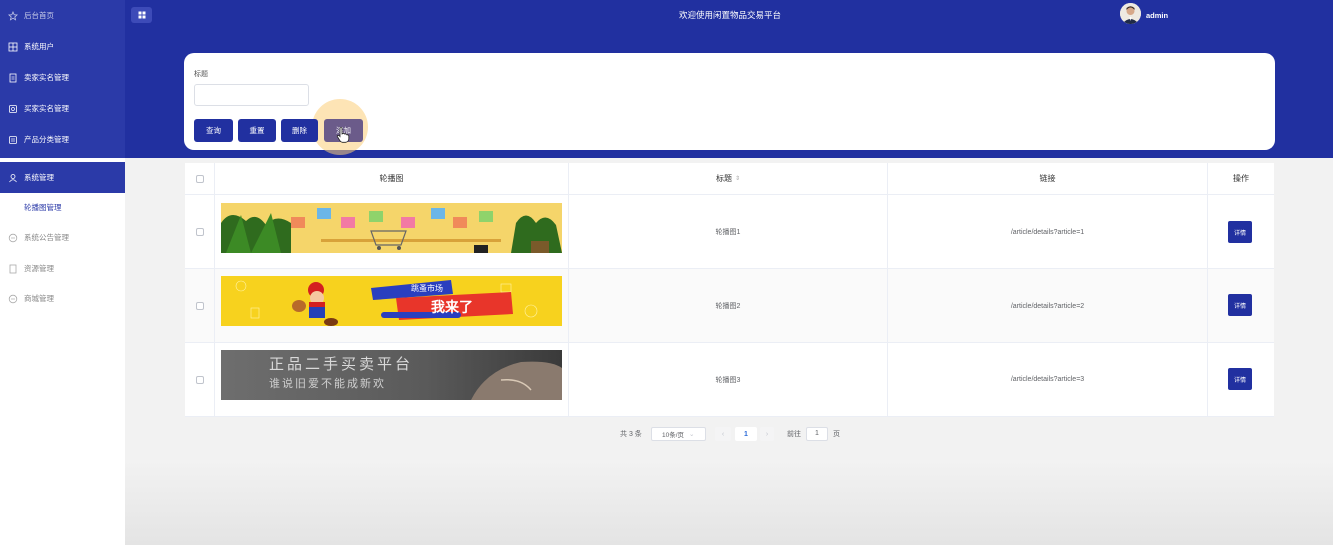  I want to click on row-title: 轮播图2, so click(728, 306).